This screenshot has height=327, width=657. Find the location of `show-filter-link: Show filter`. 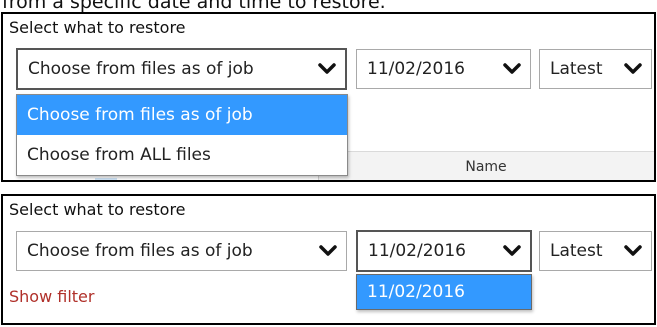

show-filter-link: Show filter is located at coordinates (51, 296).